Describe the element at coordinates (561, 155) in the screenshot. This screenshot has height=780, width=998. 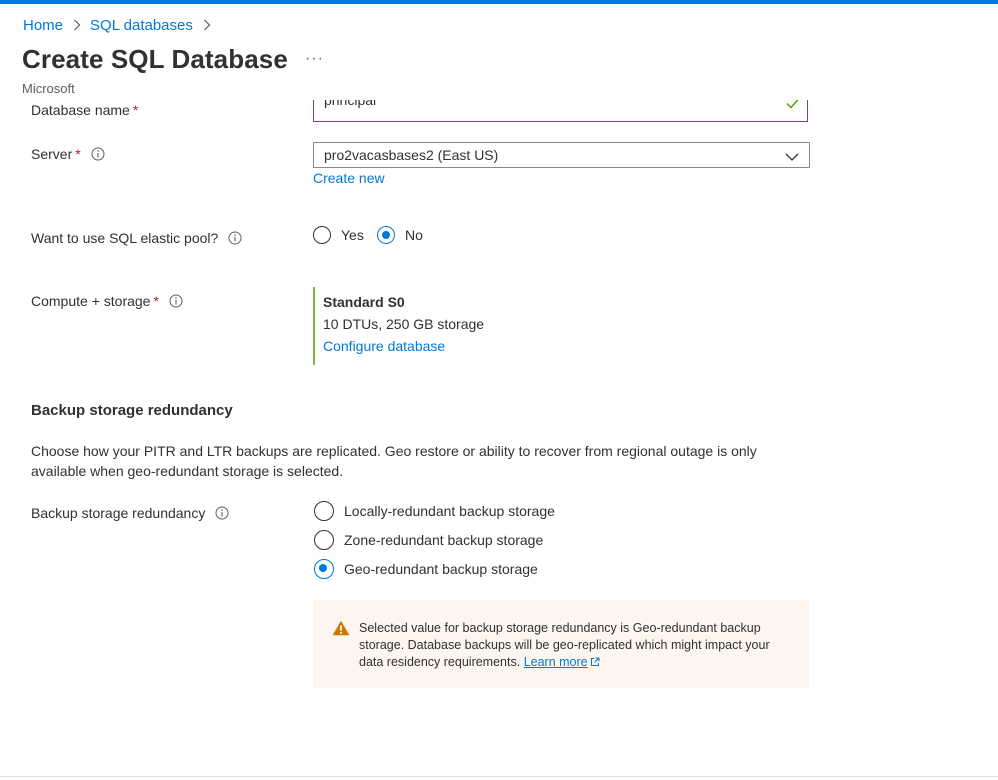
I see `server-select: pro2vacasbases2 (East US)` at that location.